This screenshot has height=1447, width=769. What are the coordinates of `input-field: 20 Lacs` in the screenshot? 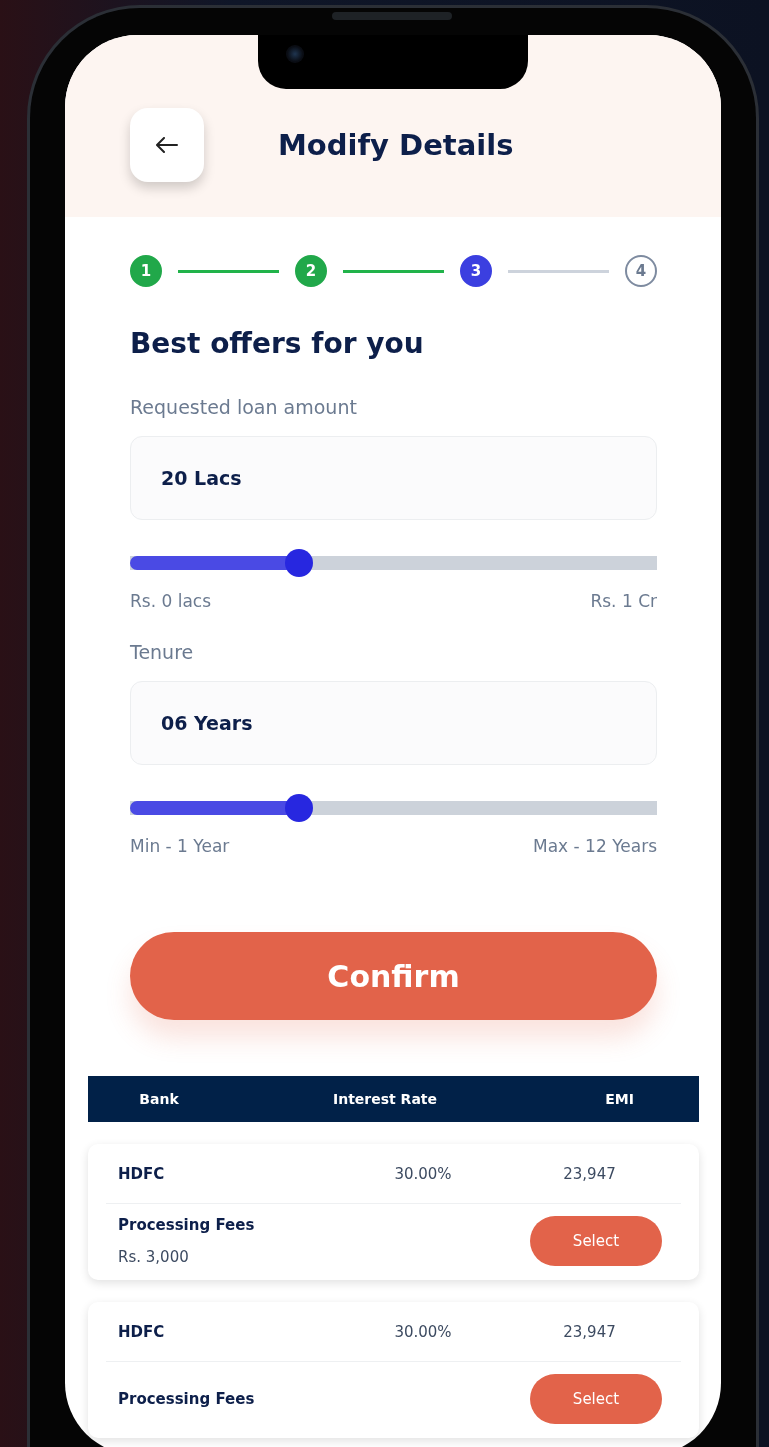 It's located at (393, 478).